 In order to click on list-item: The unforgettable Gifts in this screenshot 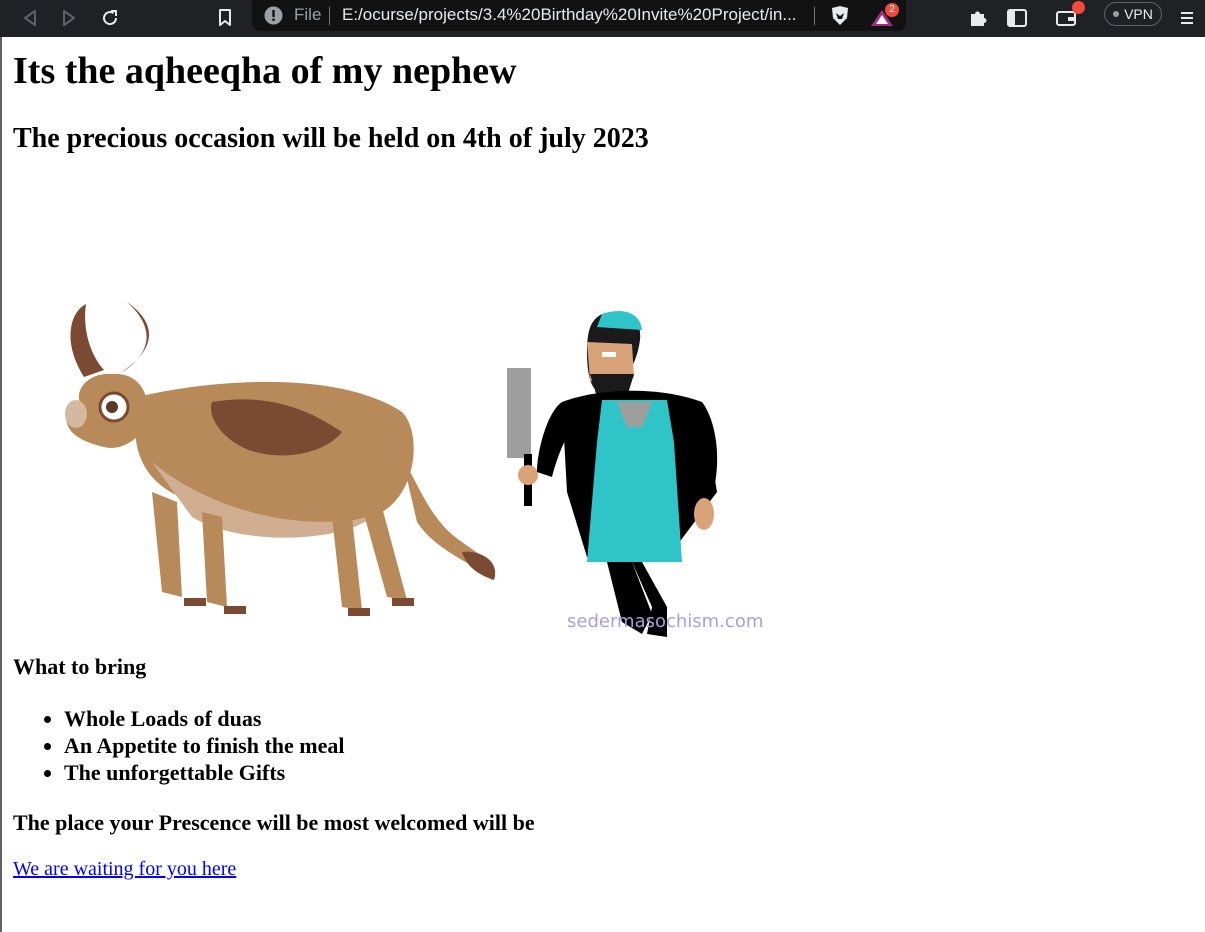, I will do `click(204, 772)`.